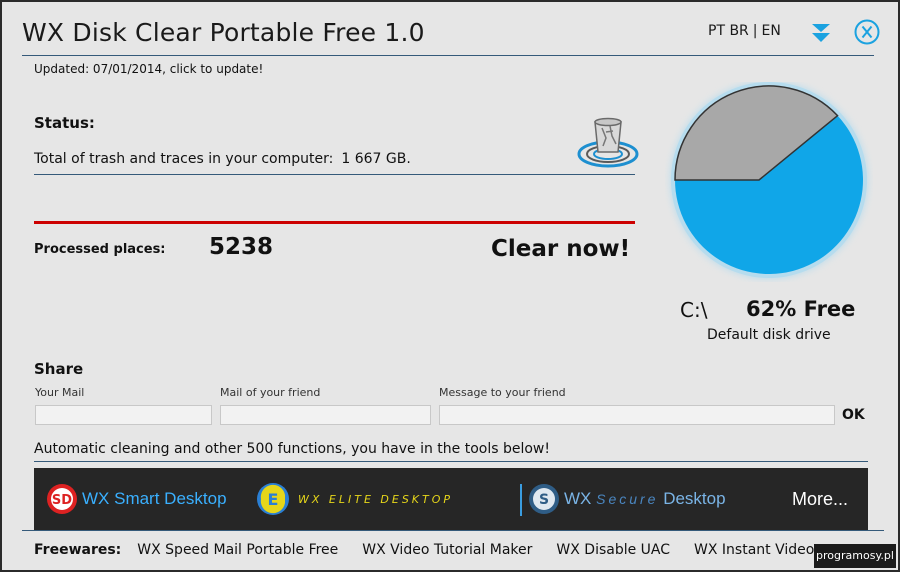 The width and height of the screenshot is (900, 572). What do you see at coordinates (502, 392) in the screenshot?
I see `message-label: Message to your friend` at bounding box center [502, 392].